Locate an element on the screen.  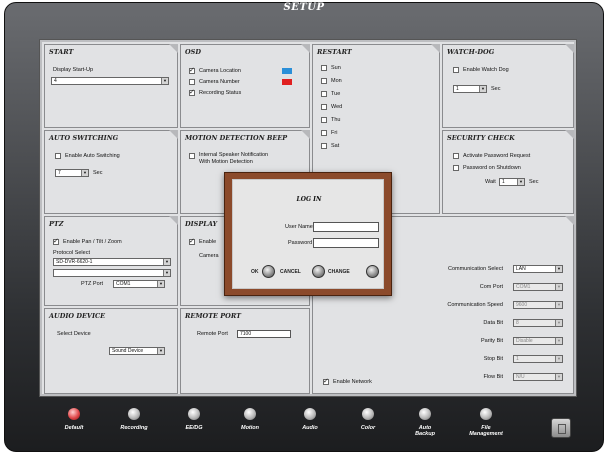
restart-title: RESTART is located at coordinates (334, 52).